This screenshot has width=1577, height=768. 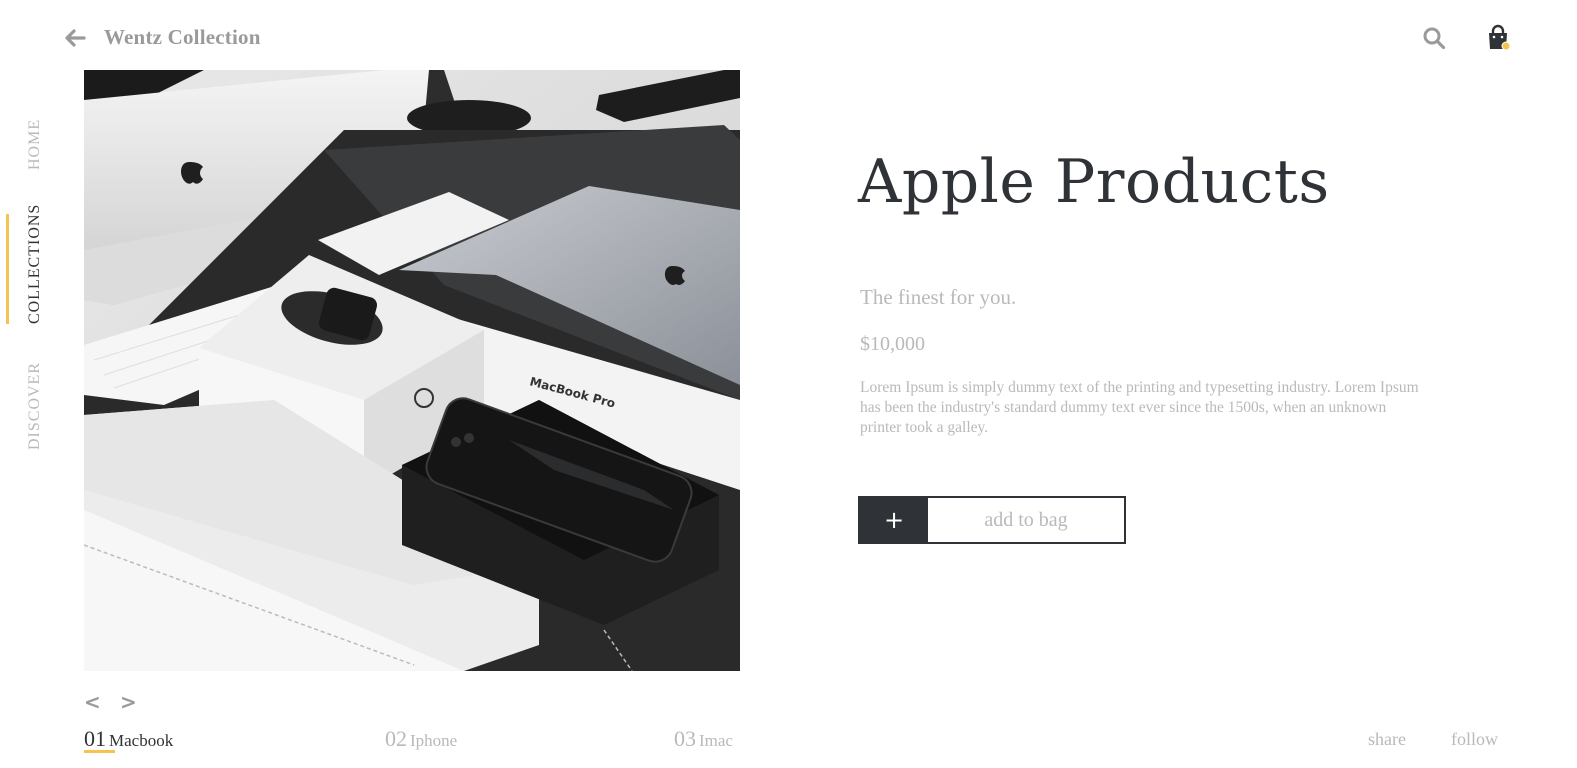 I want to click on product-subtitle: The finest for you., so click(x=938, y=297).